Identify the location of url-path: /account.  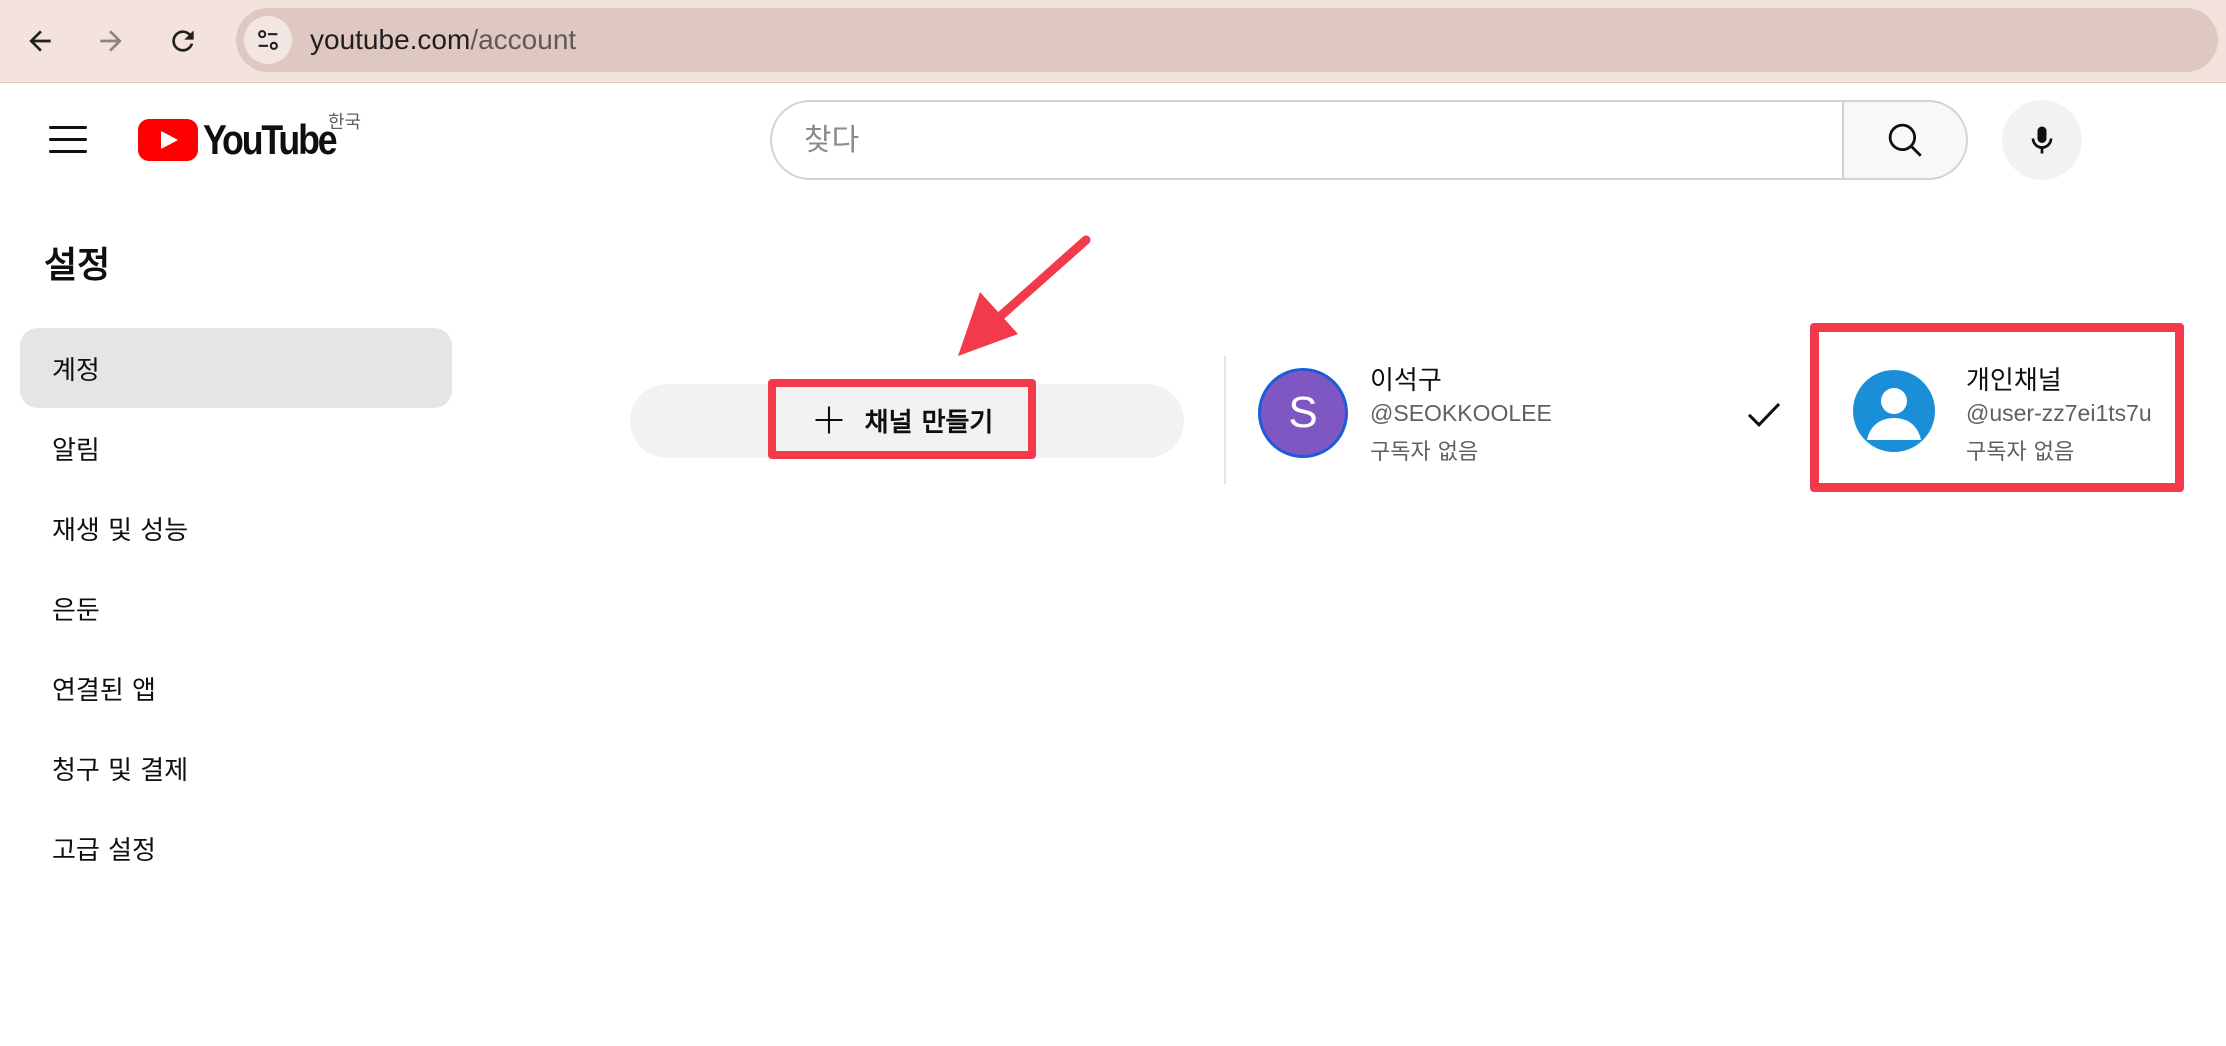
(523, 39).